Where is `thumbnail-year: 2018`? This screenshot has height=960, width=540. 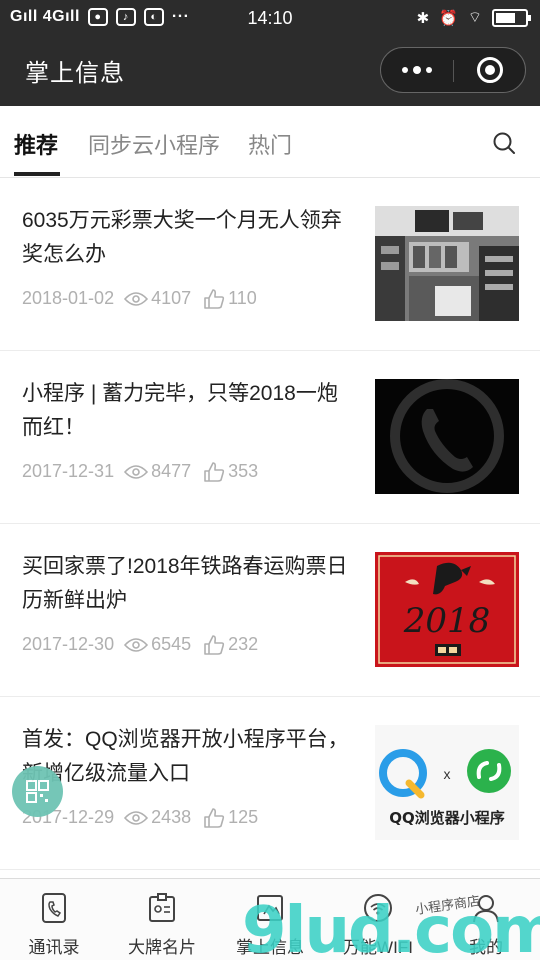 thumbnail-year: 2018 is located at coordinates (447, 621).